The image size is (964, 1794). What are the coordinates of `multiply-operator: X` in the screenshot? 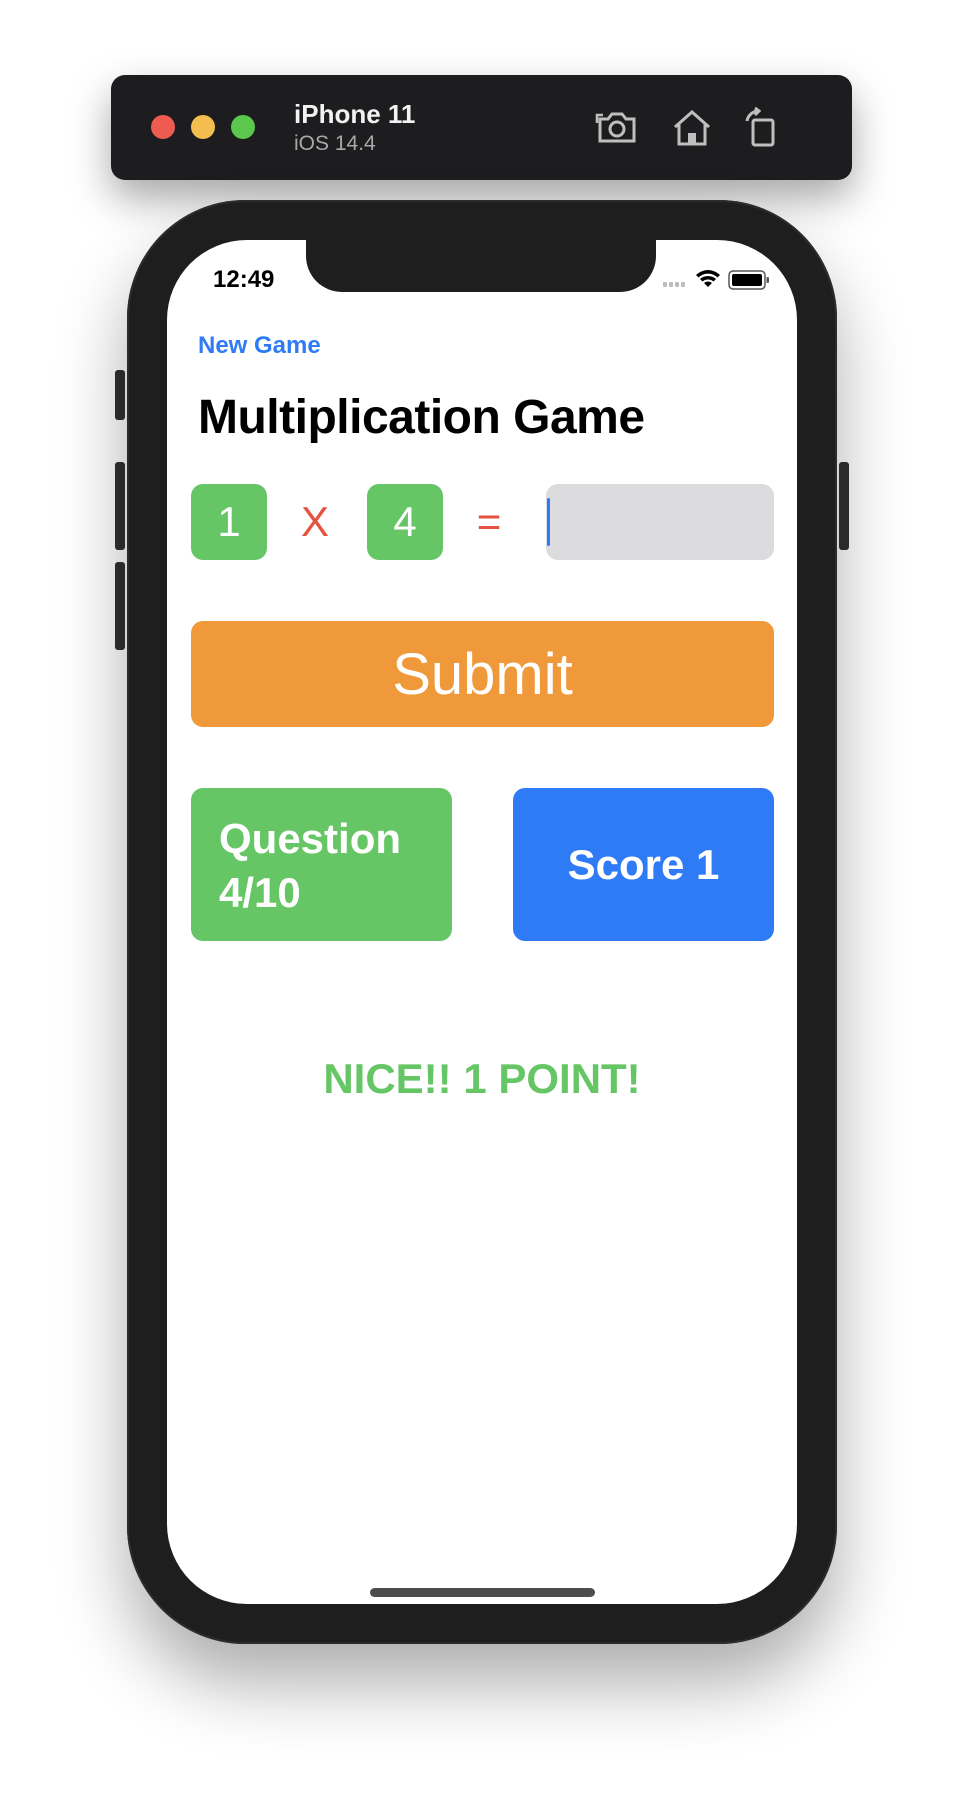 It's located at (314, 521).